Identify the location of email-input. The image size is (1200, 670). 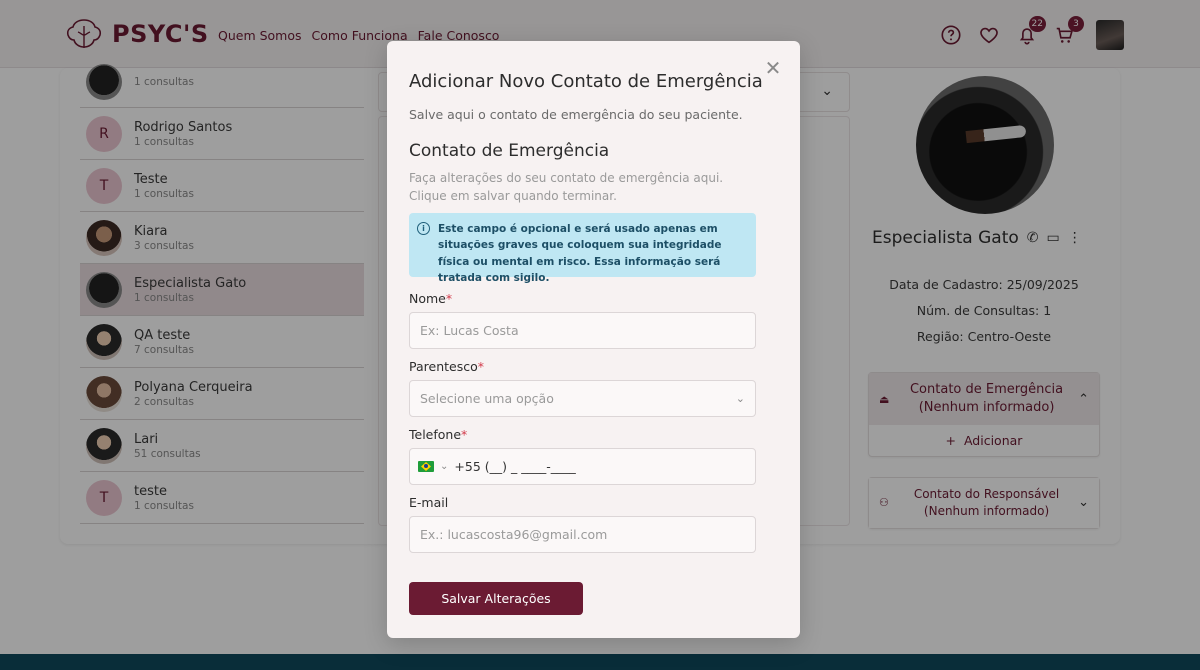
(582, 534).